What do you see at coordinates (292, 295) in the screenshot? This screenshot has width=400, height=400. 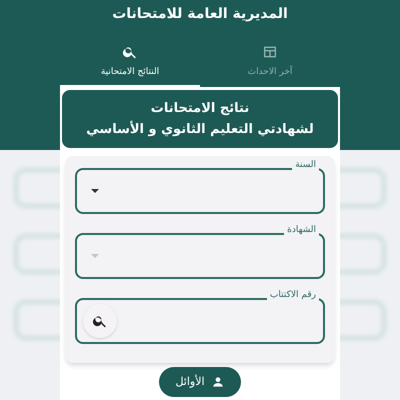 I see `field-label: رقم الاكتتاب` at bounding box center [292, 295].